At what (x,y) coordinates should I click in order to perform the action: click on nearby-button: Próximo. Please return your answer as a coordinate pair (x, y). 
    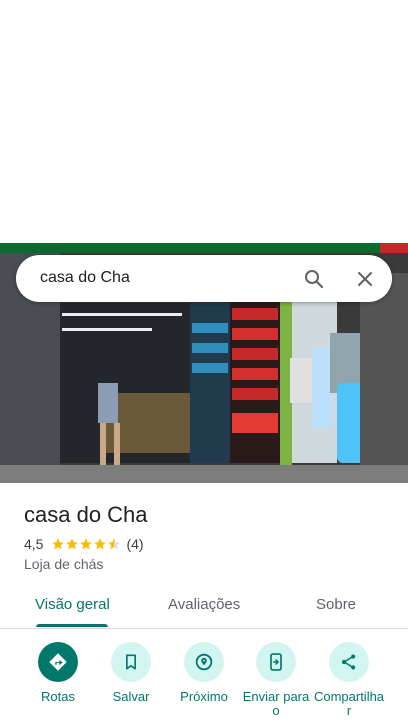
    Looking at the image, I should click on (204, 673).